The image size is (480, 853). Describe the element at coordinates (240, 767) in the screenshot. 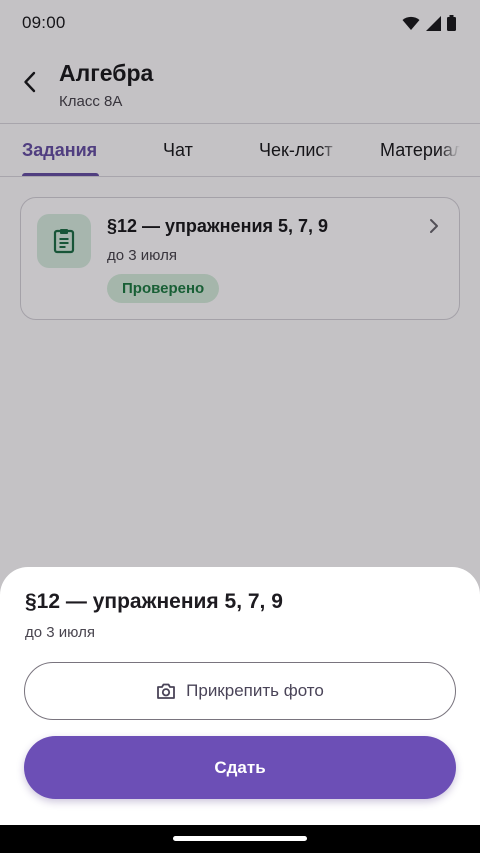

I see `submit-button: Сдать` at that location.